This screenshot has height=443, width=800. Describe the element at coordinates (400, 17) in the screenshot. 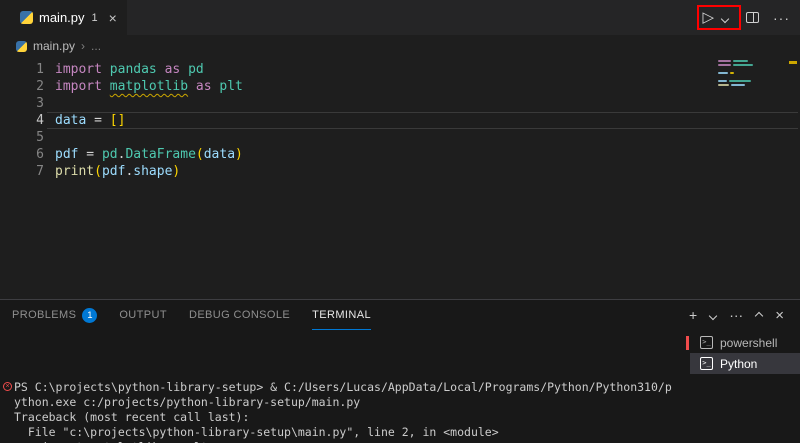

I see `editor-tab-bar: main.py 1 × ▷ ···` at that location.